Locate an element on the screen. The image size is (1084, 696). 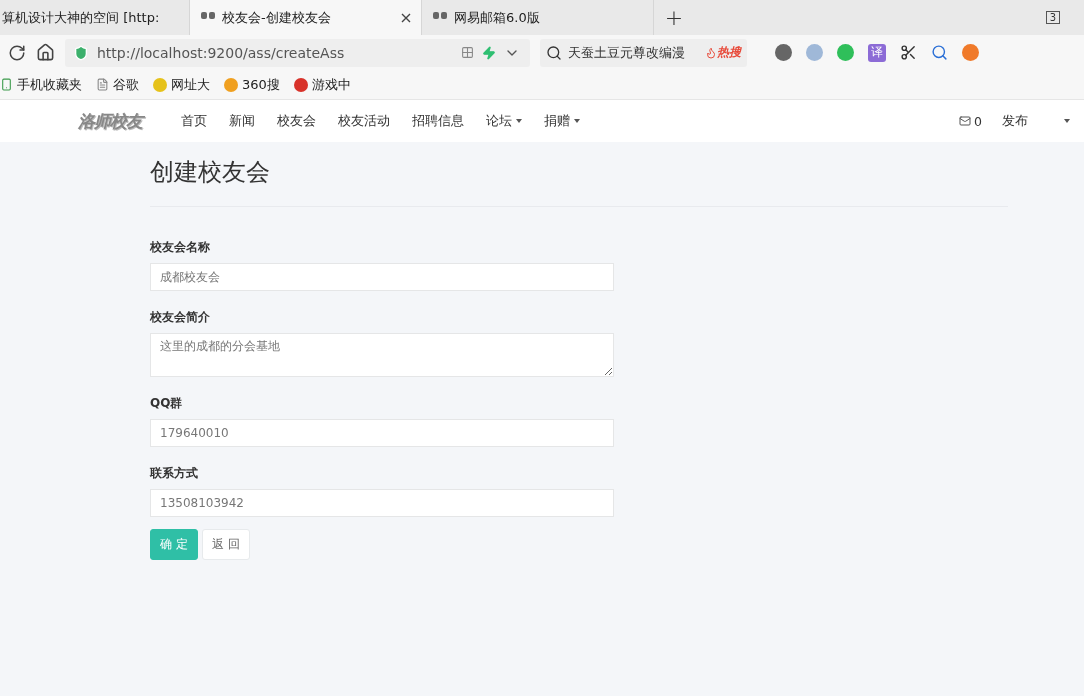
nav-link: 论坛 is located at coordinates (504, 121).